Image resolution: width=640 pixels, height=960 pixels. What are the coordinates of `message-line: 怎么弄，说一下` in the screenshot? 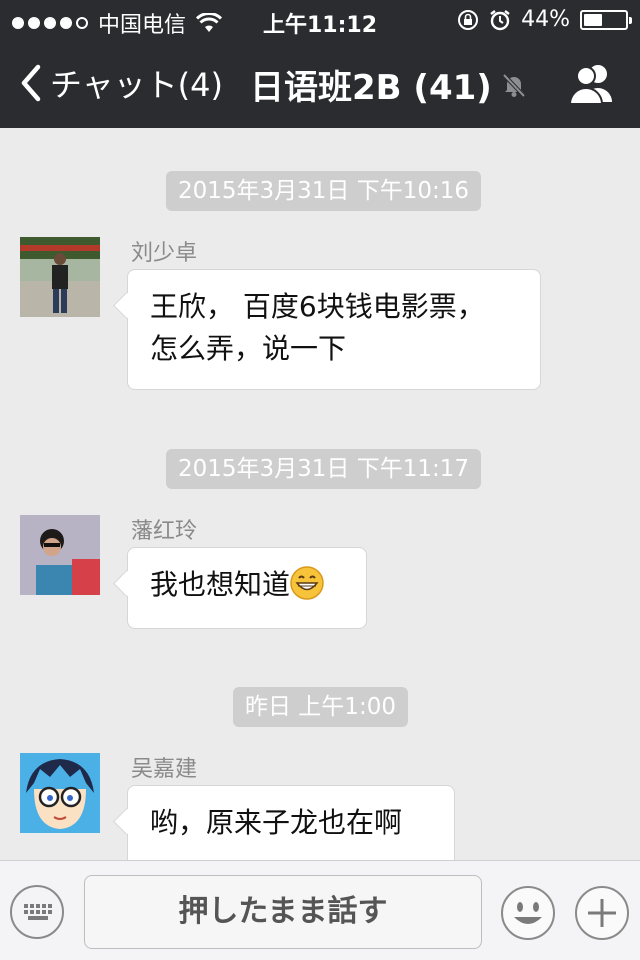 It's located at (248, 348).